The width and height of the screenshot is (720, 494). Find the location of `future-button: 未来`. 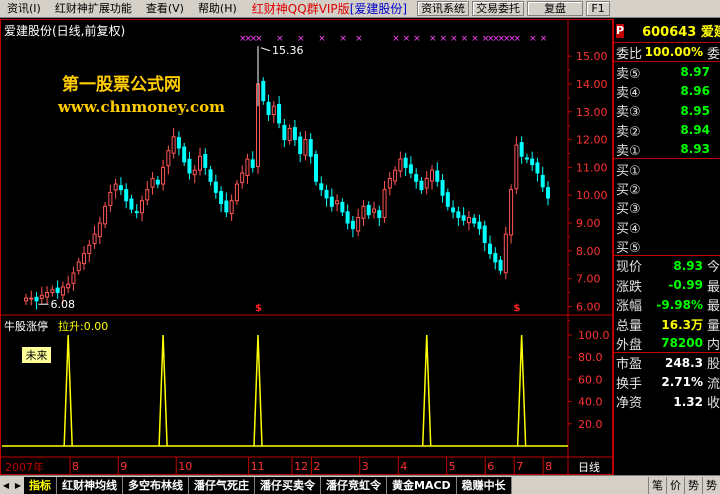

future-button: 未来 is located at coordinates (36, 355).